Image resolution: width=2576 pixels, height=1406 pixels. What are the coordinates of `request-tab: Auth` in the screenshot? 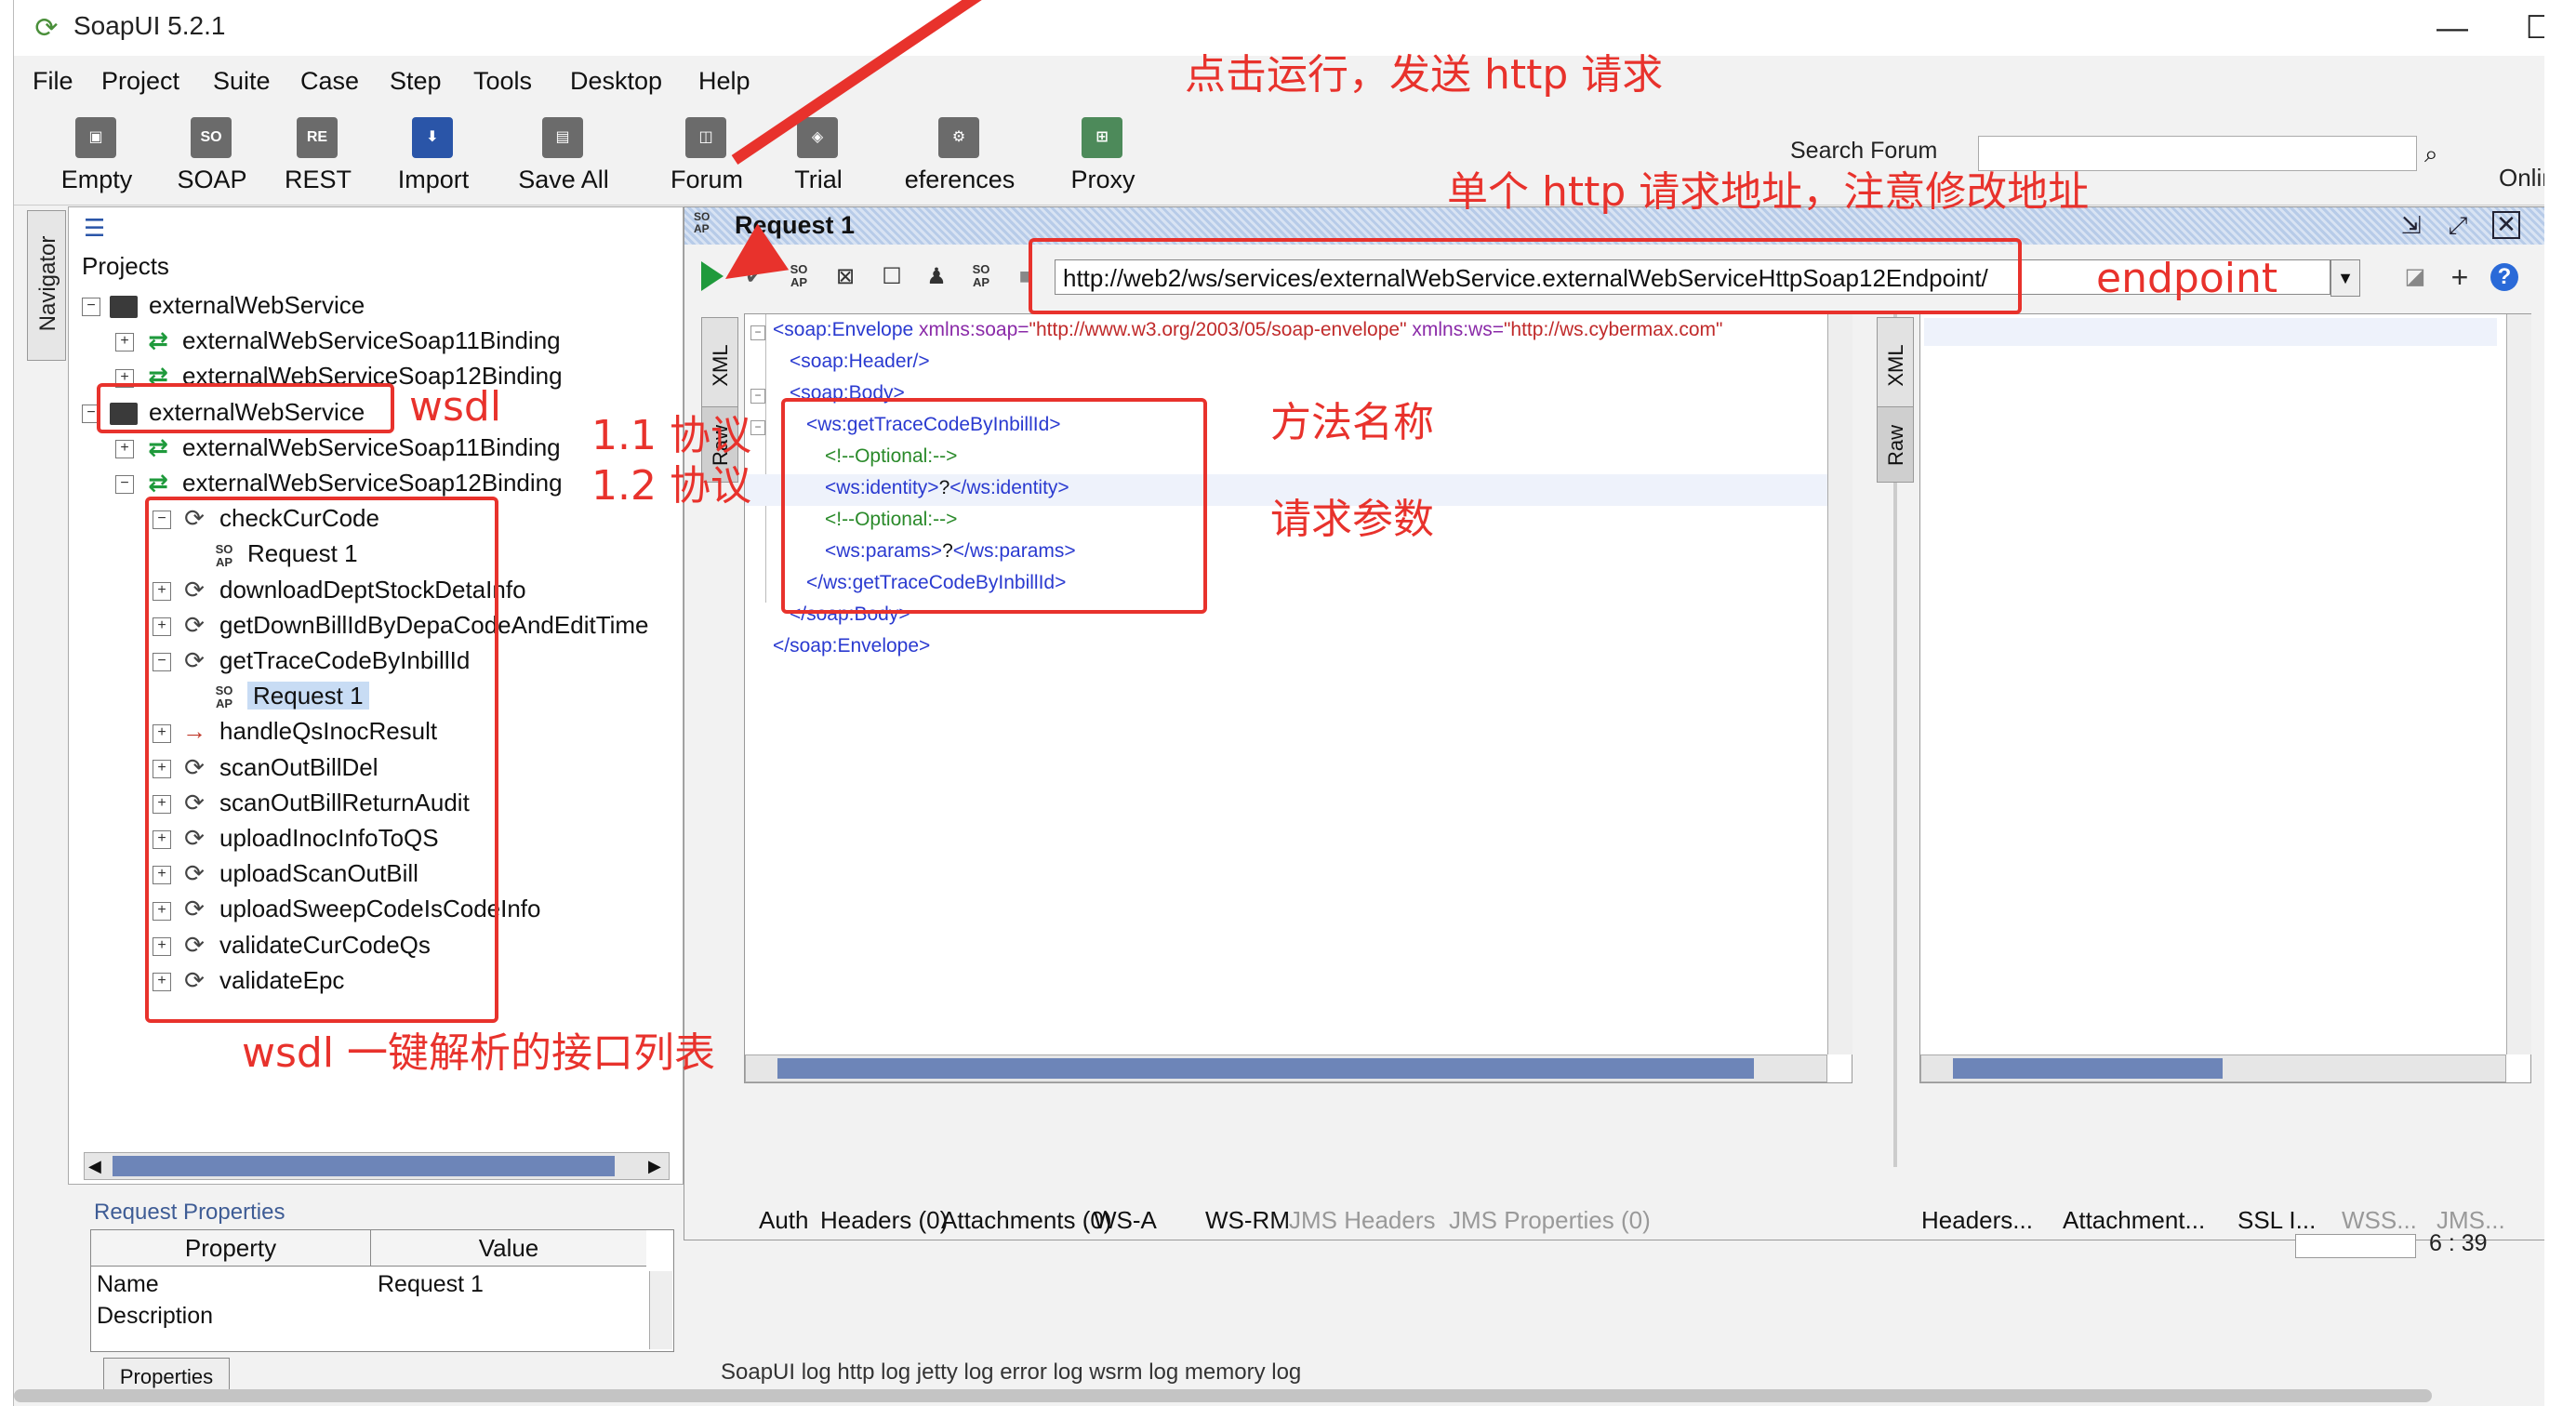 It's located at (784, 1220).